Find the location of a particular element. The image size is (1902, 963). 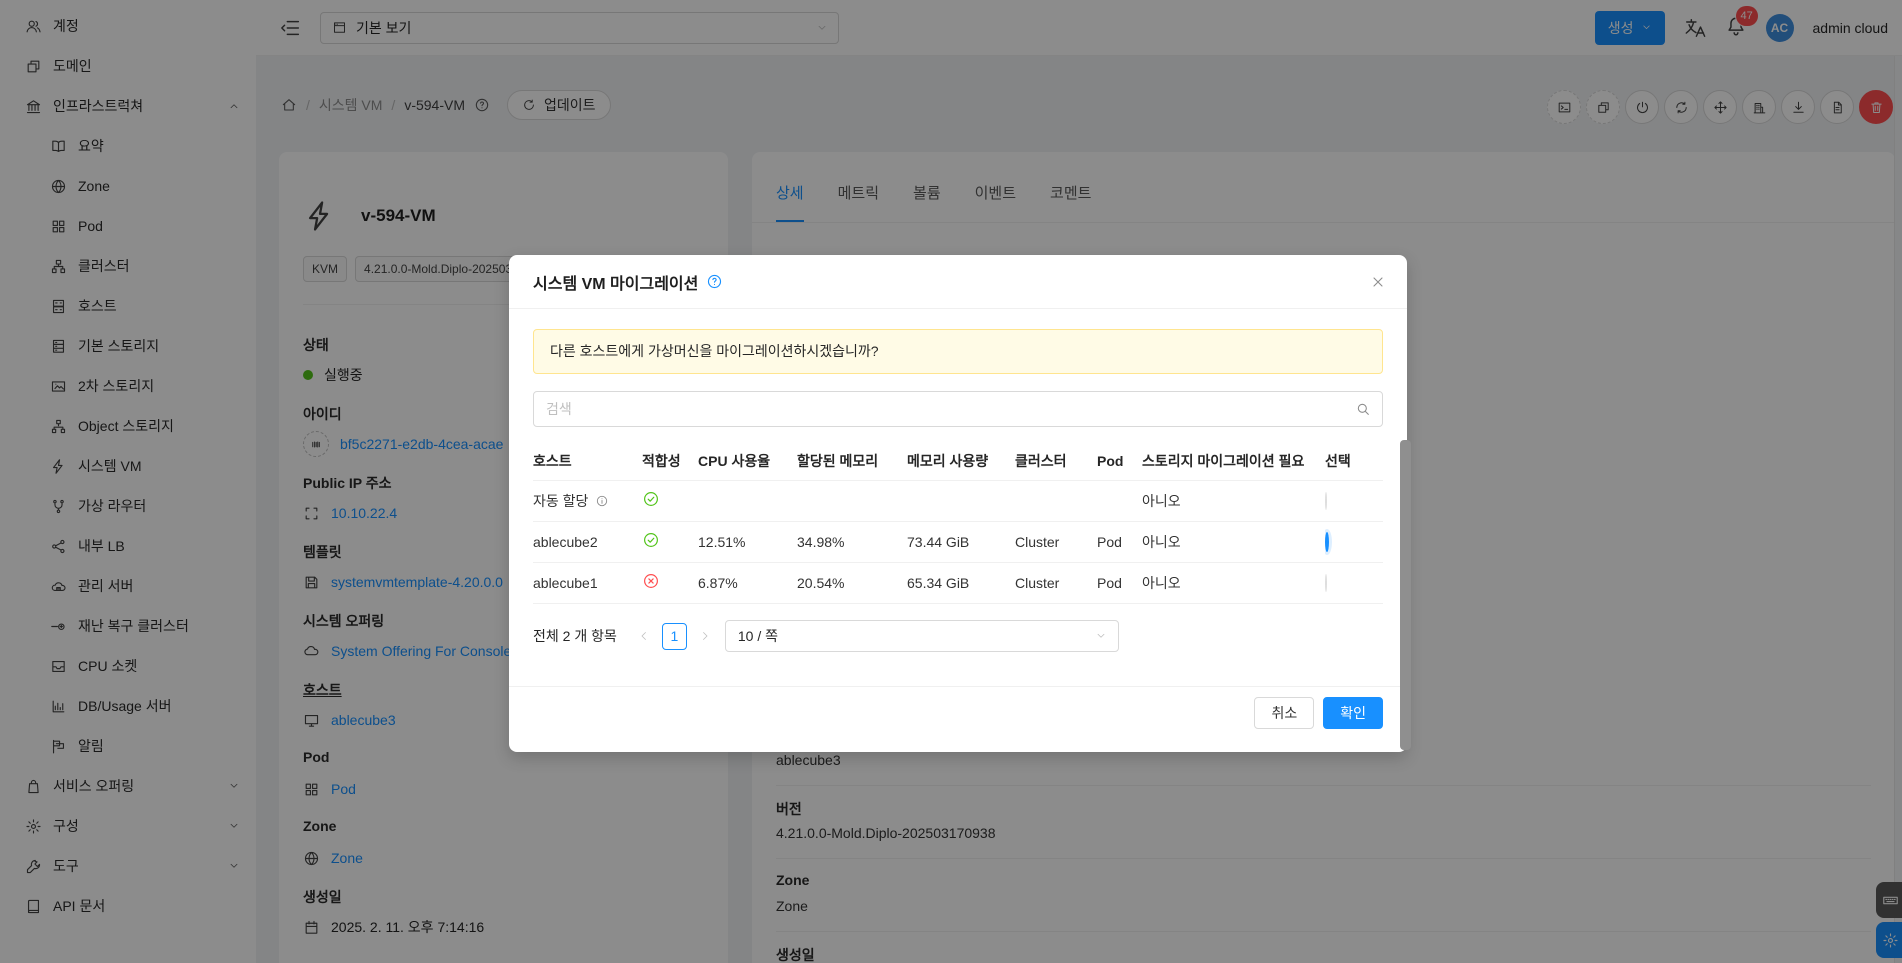

search-input is located at coordinates (958, 409).